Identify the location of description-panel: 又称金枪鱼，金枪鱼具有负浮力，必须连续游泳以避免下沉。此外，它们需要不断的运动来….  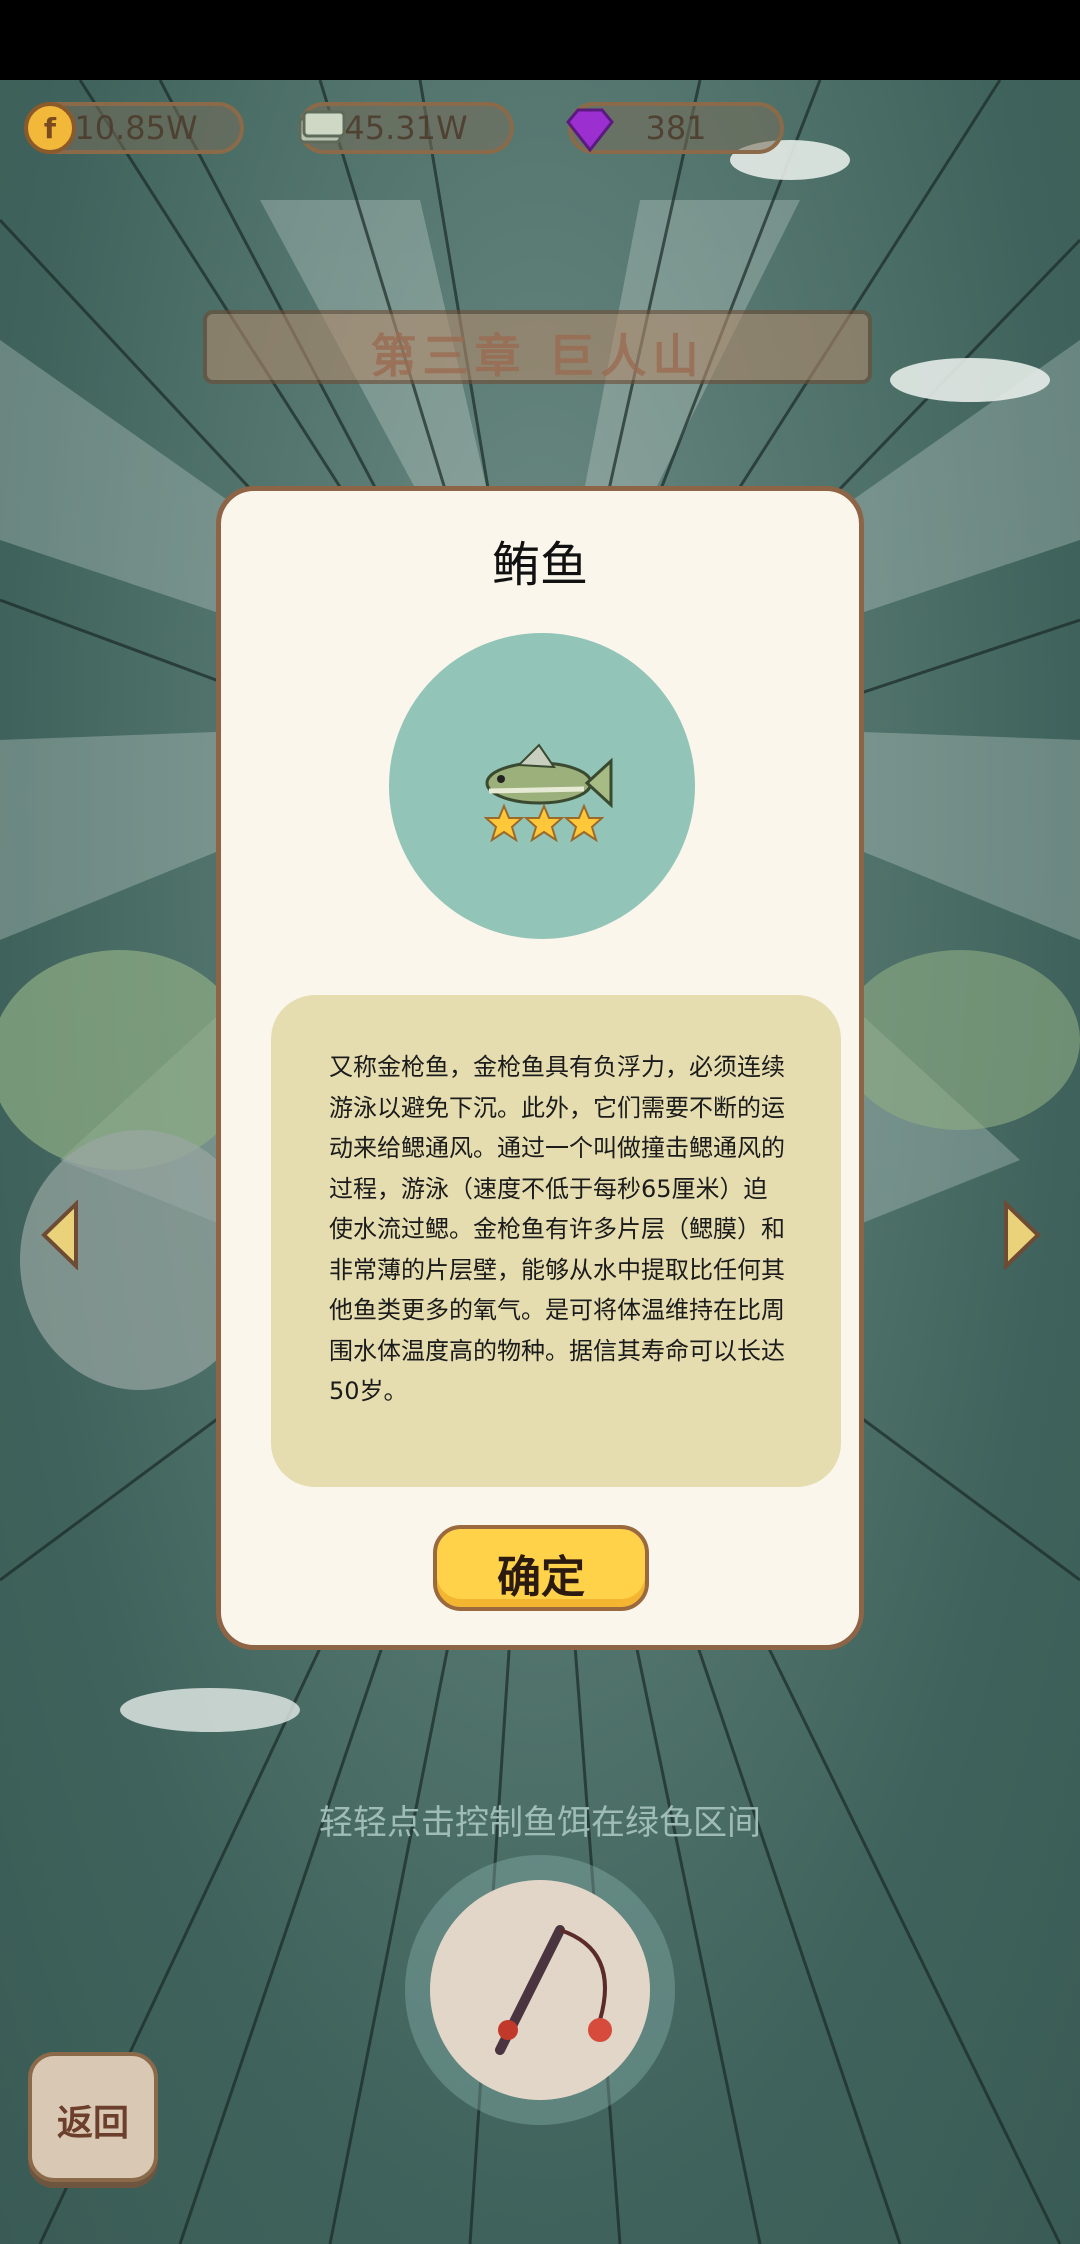
(556, 1241).